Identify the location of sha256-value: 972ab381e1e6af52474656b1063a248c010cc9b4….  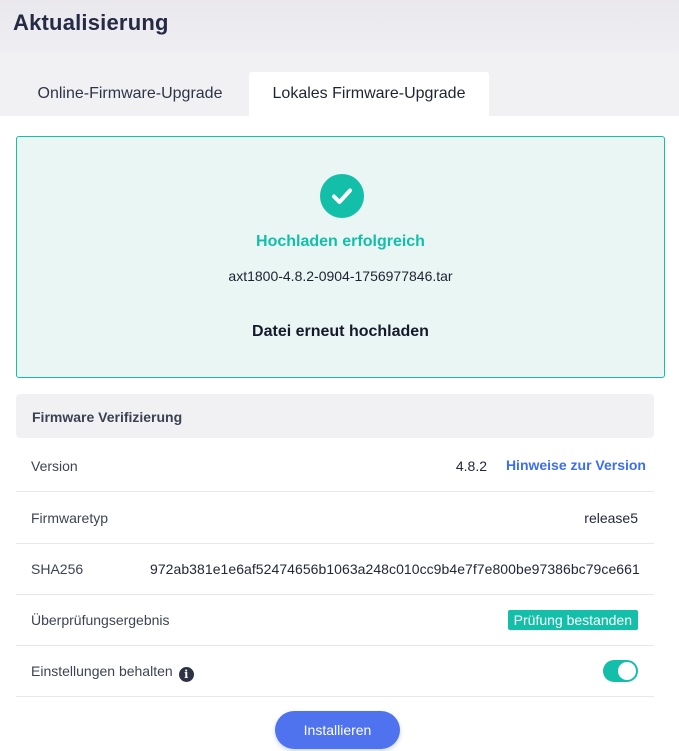
(395, 569).